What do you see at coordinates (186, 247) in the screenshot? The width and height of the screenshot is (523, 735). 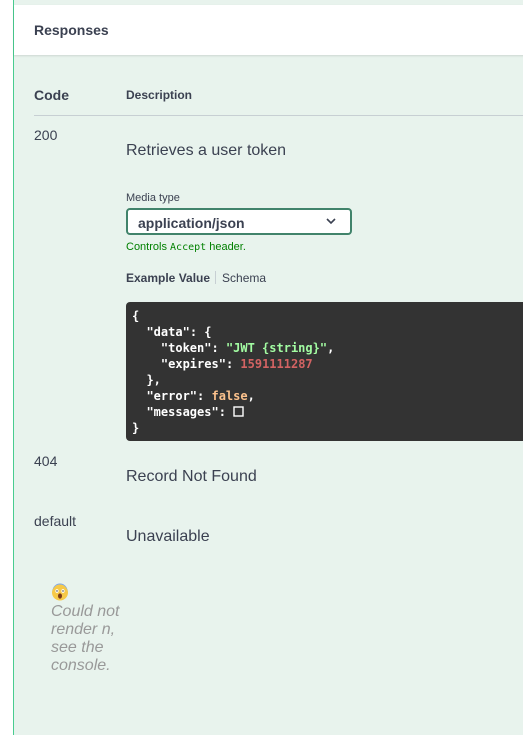 I see `controls-accept-note: Controls Accept header.` at bounding box center [186, 247].